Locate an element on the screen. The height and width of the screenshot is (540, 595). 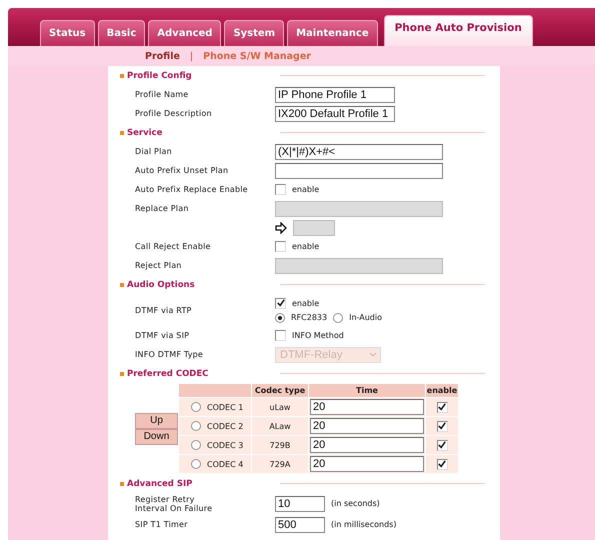
nav-tab: Phone Auto Provision is located at coordinates (458, 30).